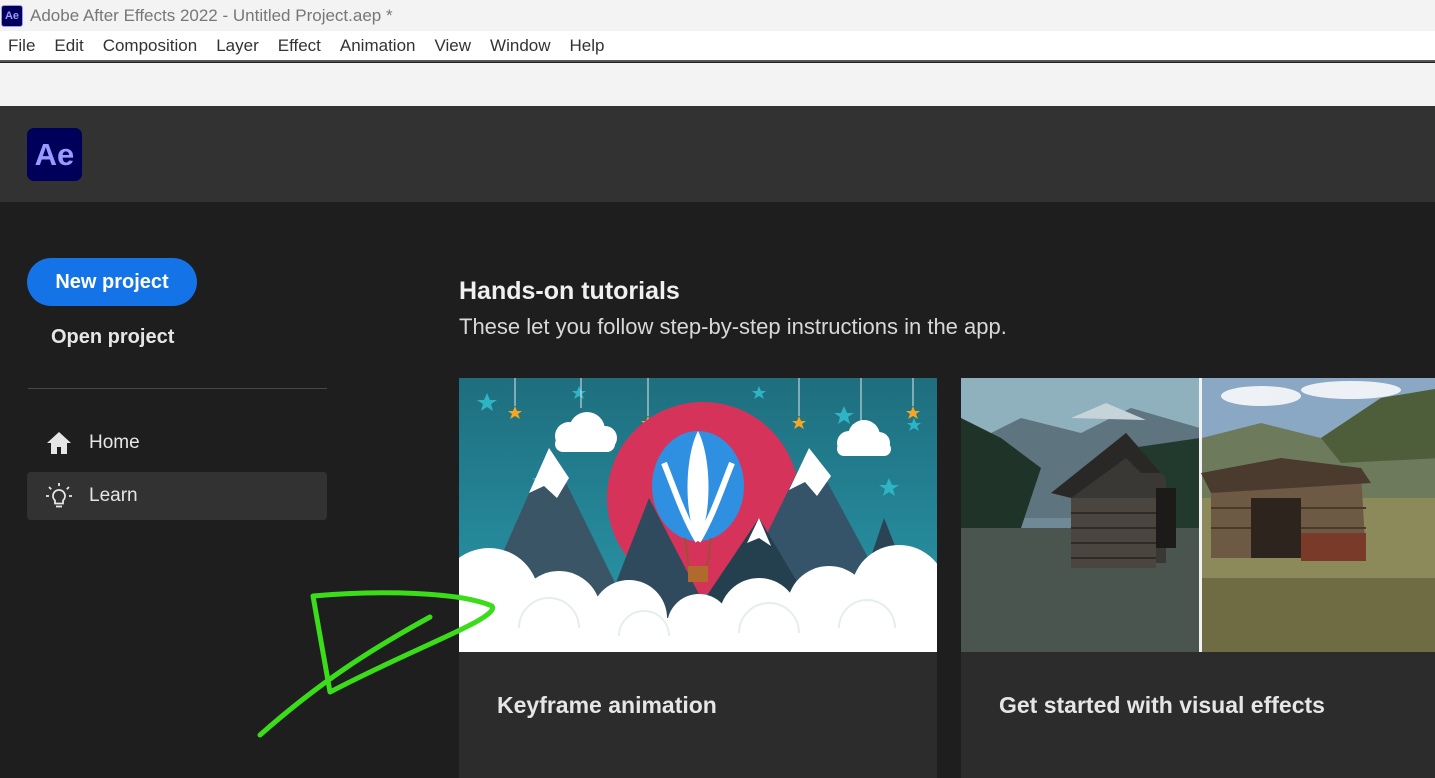 The width and height of the screenshot is (1435, 778). I want to click on tool-strip, so click(717, 84).